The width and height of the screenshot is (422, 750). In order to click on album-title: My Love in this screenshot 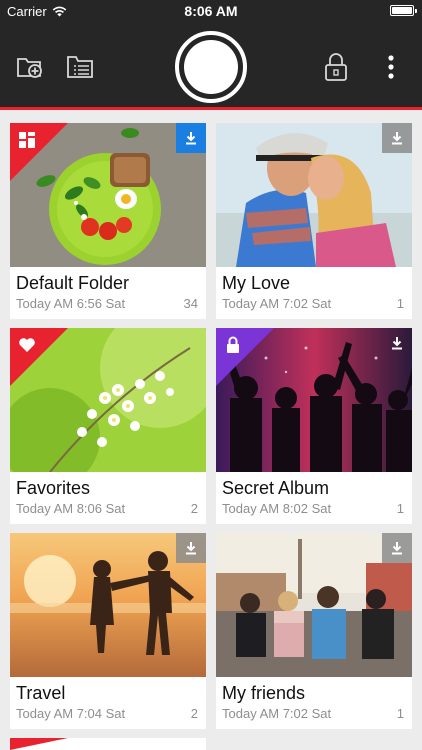, I will do `click(256, 283)`.